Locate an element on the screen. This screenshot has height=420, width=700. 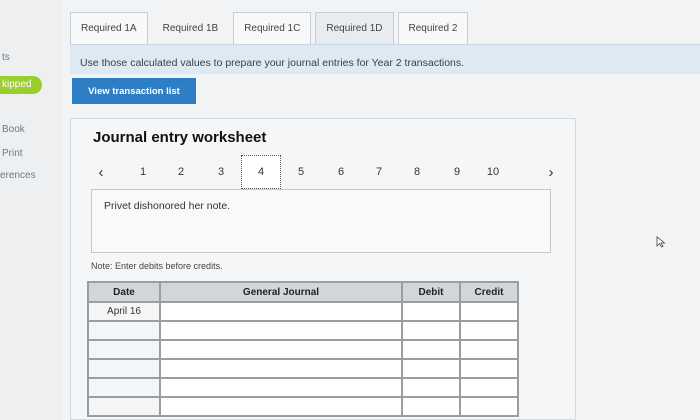
page-2: 2 is located at coordinates (181, 172).